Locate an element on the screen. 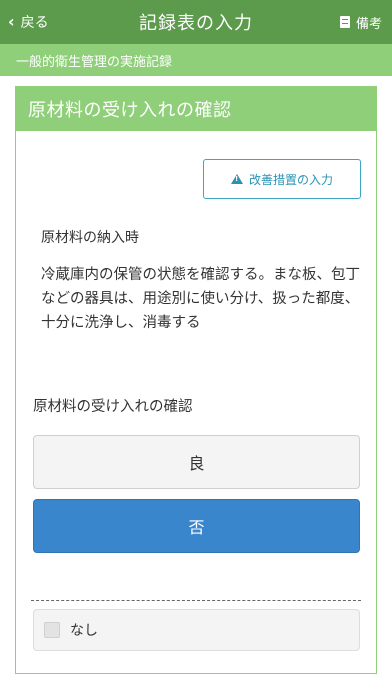 This screenshot has width=392, height=696. option-bad-label: 否 is located at coordinates (196, 527).